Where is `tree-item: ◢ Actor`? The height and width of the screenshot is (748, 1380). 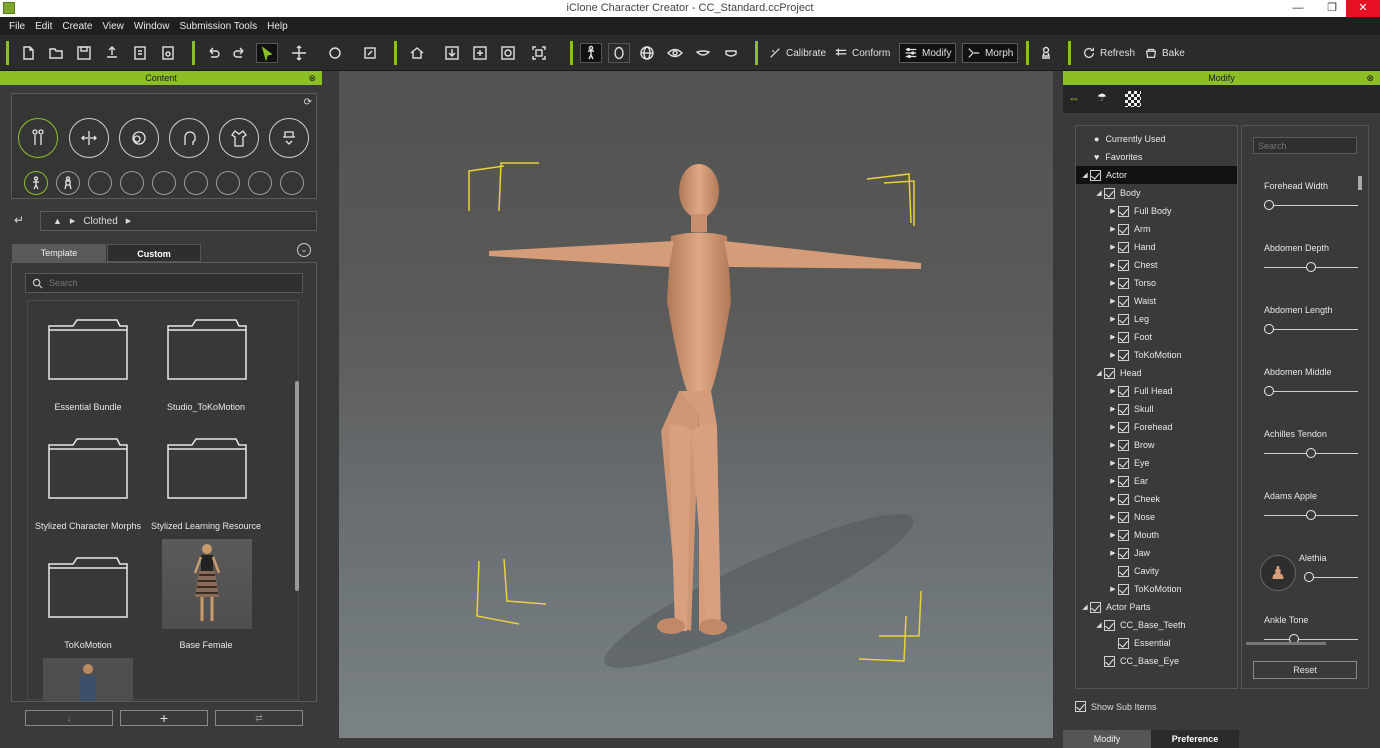
tree-item: ◢ Actor is located at coordinates (1156, 175).